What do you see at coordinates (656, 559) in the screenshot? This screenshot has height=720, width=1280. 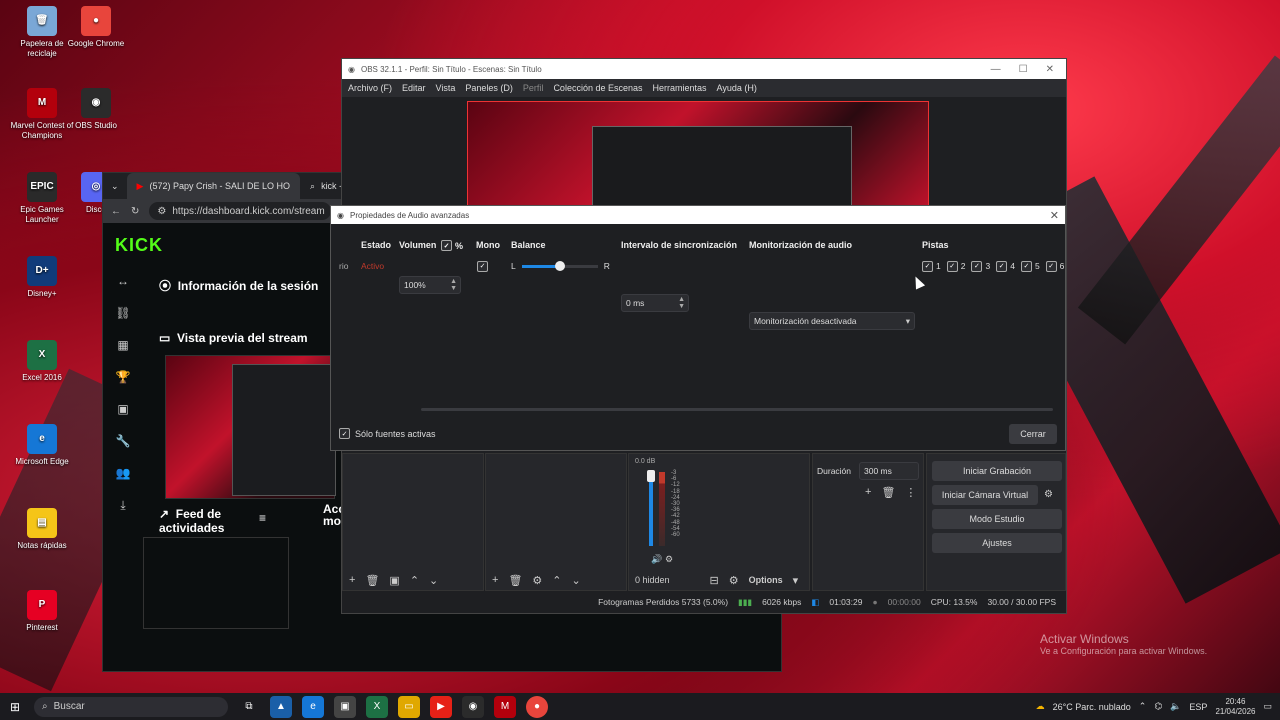 I see `mute-icon: 🔊` at bounding box center [656, 559].